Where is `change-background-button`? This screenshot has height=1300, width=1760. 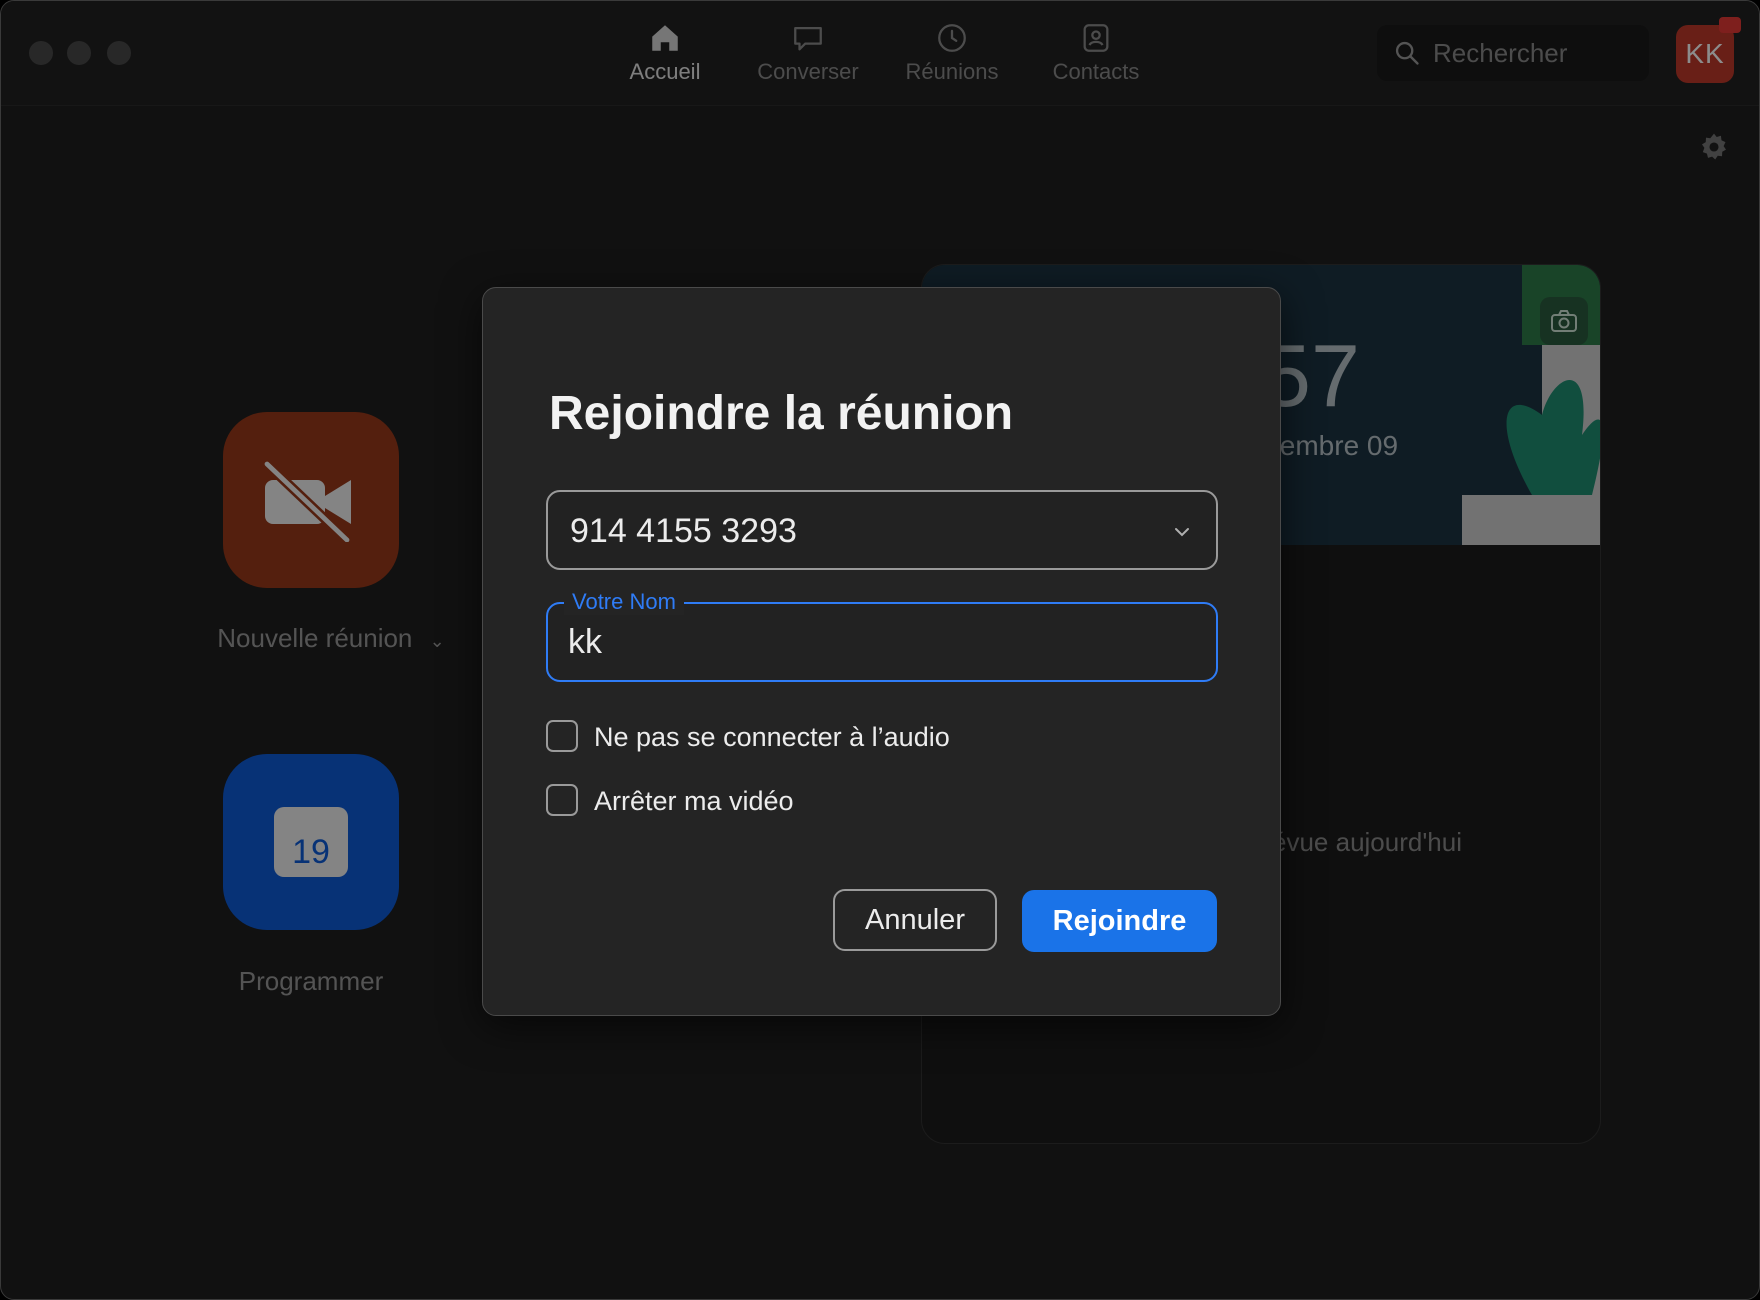 change-background-button is located at coordinates (1564, 321).